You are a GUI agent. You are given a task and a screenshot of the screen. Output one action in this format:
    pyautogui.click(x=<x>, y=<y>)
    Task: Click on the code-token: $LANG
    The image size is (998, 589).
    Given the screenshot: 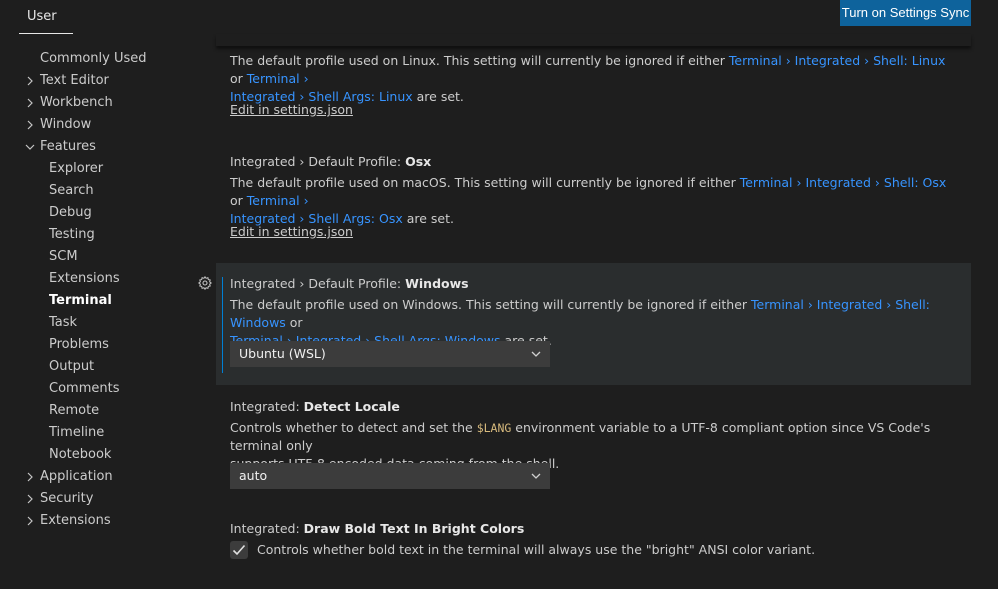 What is the action you would take?
    pyautogui.click(x=494, y=428)
    